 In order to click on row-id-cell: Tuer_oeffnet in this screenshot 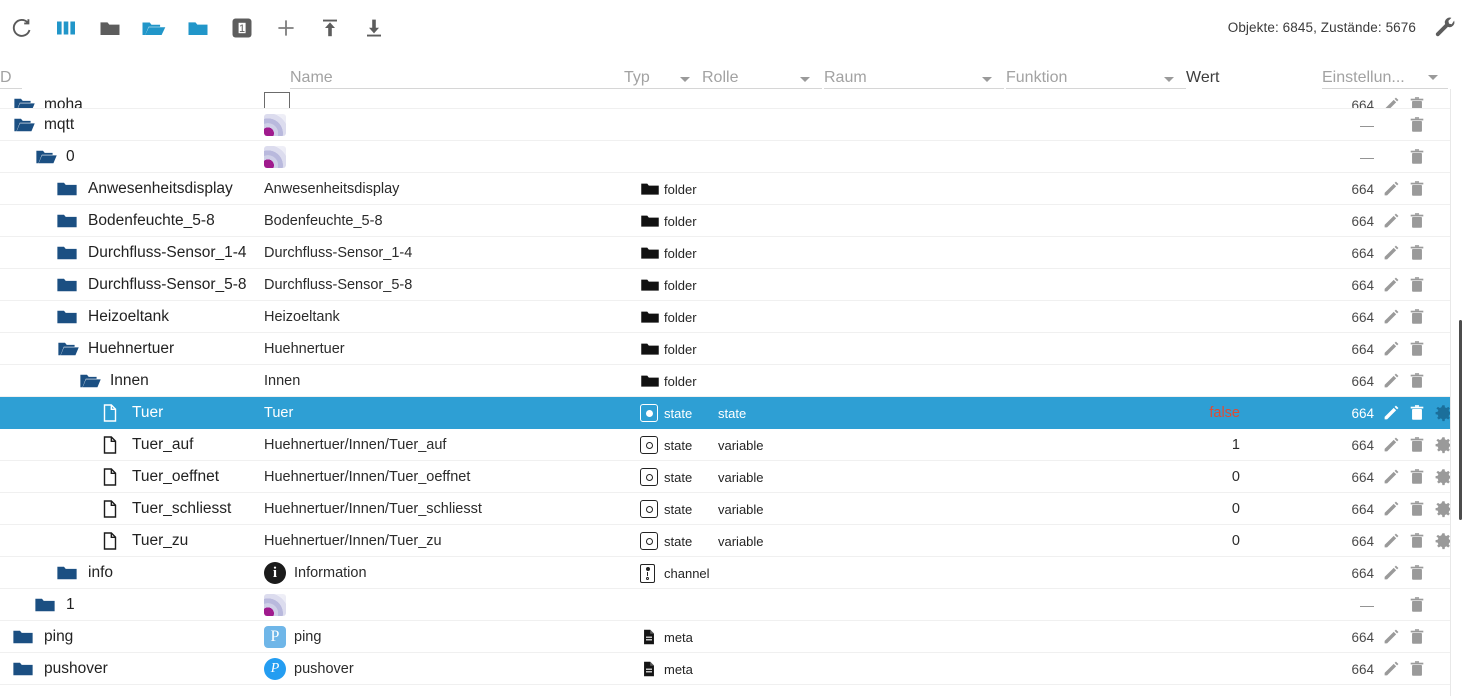, I will do `click(109, 477)`.